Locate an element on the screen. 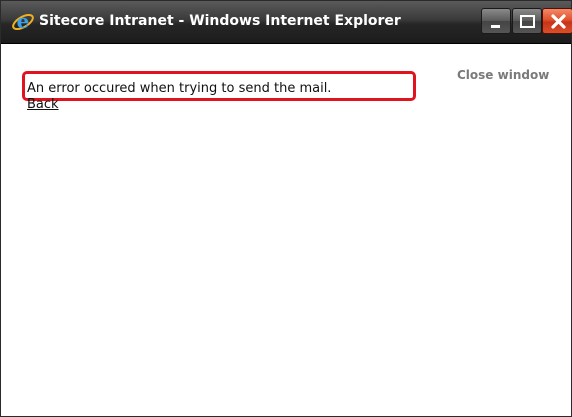 The height and width of the screenshot is (417, 572). maximize-button is located at coordinates (527, 21).